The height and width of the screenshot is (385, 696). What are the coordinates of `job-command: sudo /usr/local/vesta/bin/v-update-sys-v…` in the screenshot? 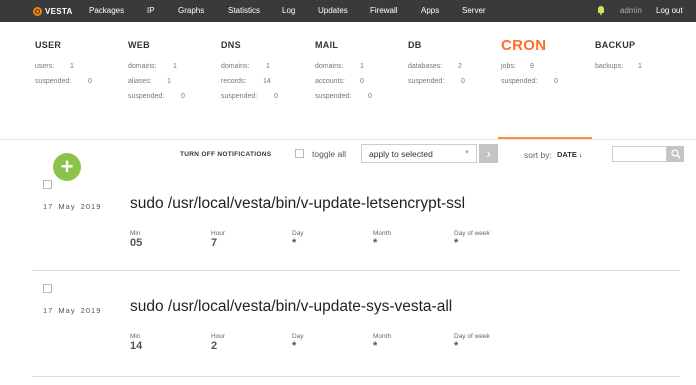 It's located at (291, 307).